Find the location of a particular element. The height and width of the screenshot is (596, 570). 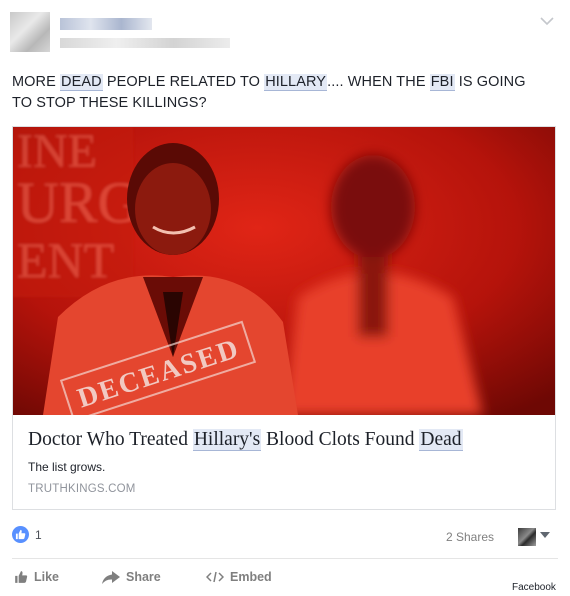

link-domain: TRUTHKINGS.COM is located at coordinates (82, 489).